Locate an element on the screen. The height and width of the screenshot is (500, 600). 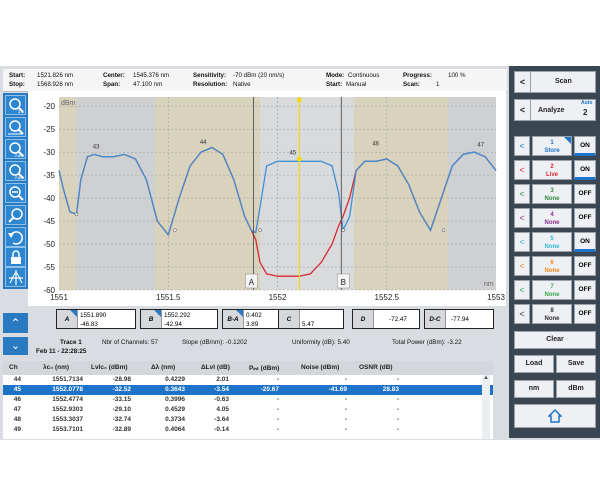
channel-peak-label: 46 is located at coordinates (375, 144).